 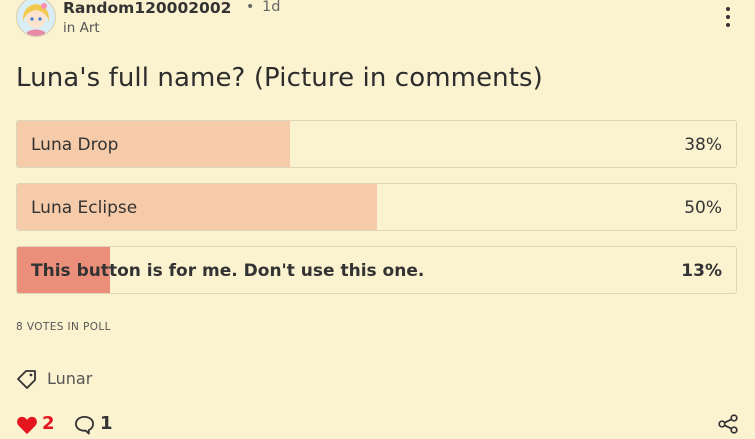 I want to click on comment-button: 1, so click(x=94, y=425).